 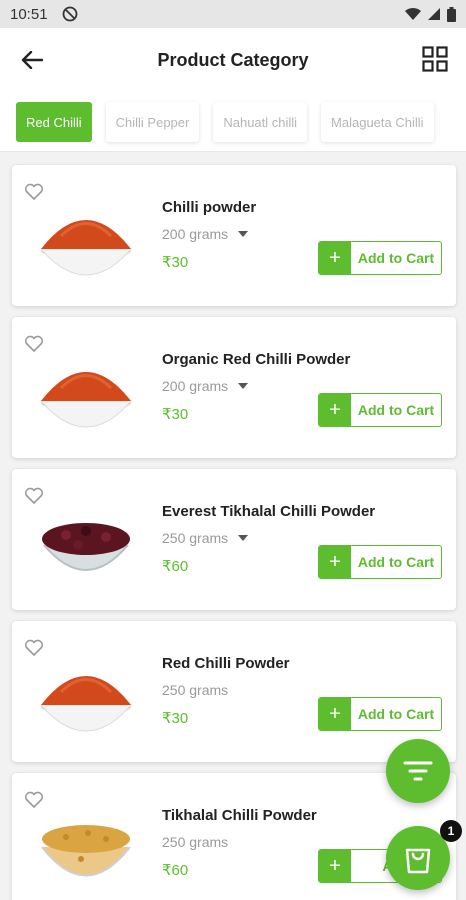 What do you see at coordinates (234, 836) in the screenshot?
I see `product-card: Tikhalal Chilli Powder250 grams₹60+Add` at bounding box center [234, 836].